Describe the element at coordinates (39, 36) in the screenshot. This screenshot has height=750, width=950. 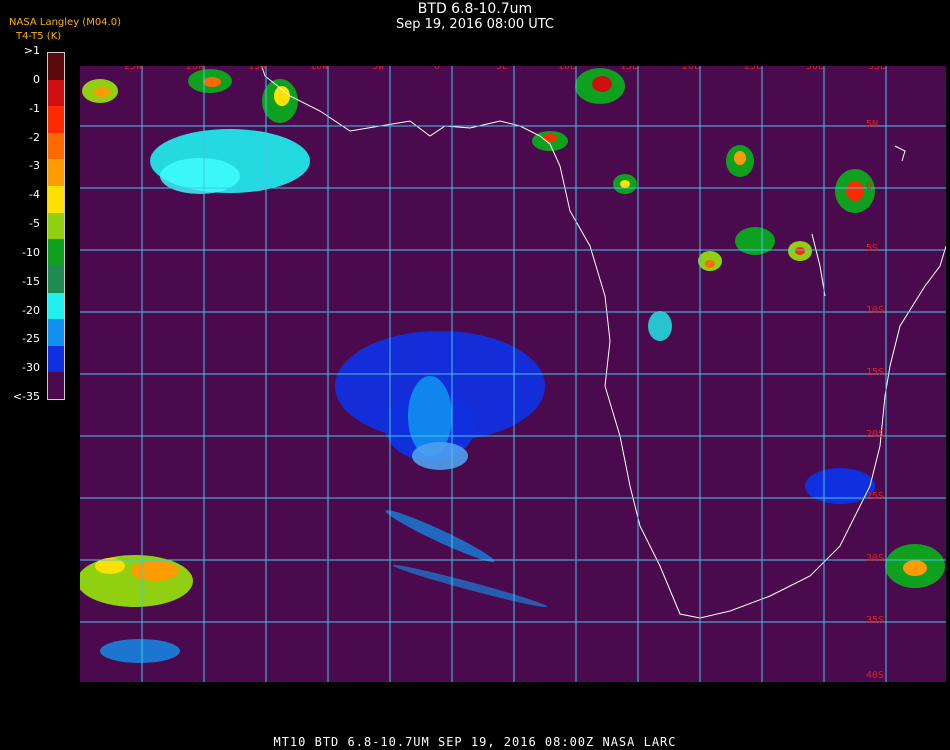
I see `units-label: T4-T5 (K)` at that location.